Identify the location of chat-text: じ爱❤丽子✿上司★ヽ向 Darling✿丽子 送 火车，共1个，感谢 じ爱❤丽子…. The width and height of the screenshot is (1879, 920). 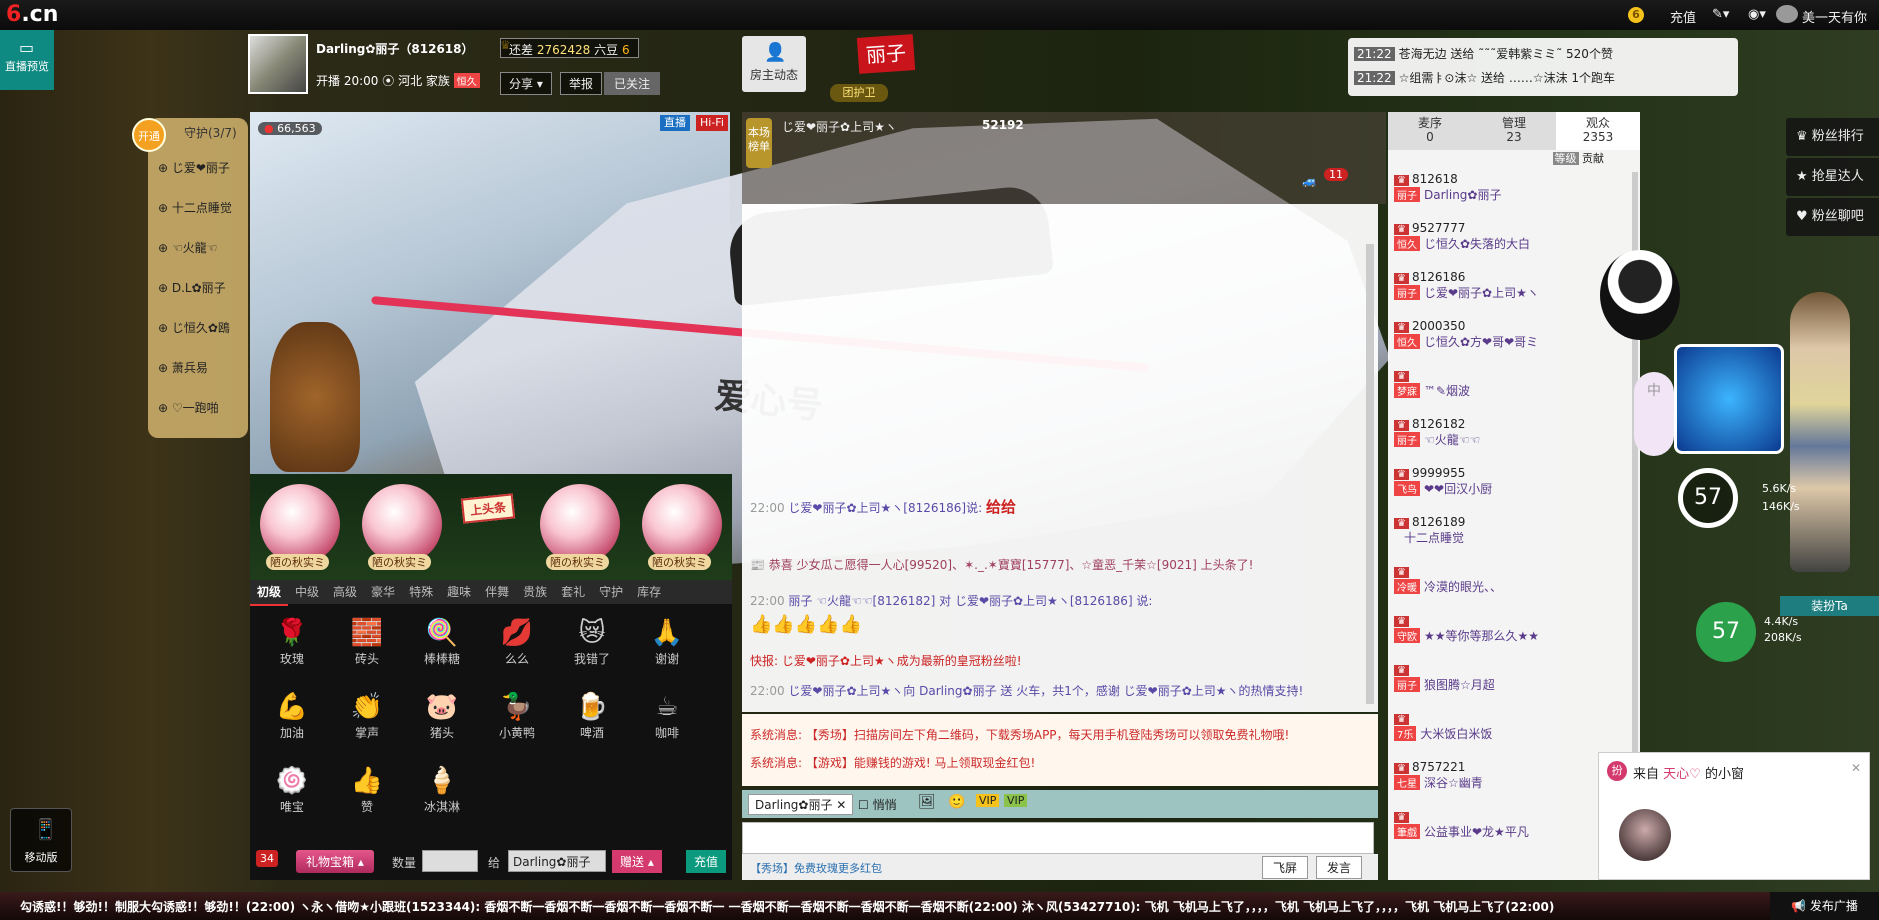
(1045, 691).